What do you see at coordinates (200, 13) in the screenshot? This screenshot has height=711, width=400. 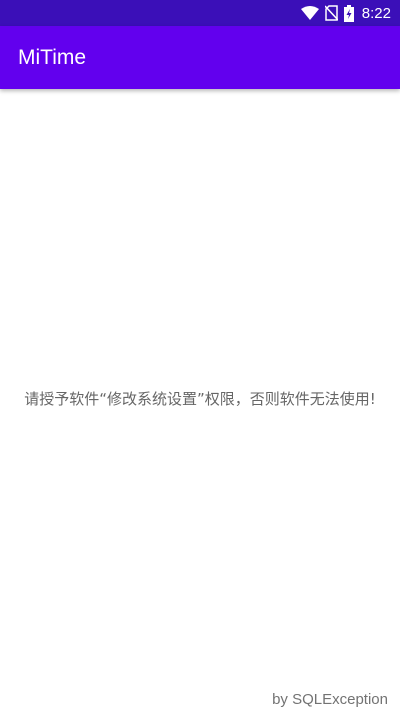 I see `status-bar: 8:22` at bounding box center [200, 13].